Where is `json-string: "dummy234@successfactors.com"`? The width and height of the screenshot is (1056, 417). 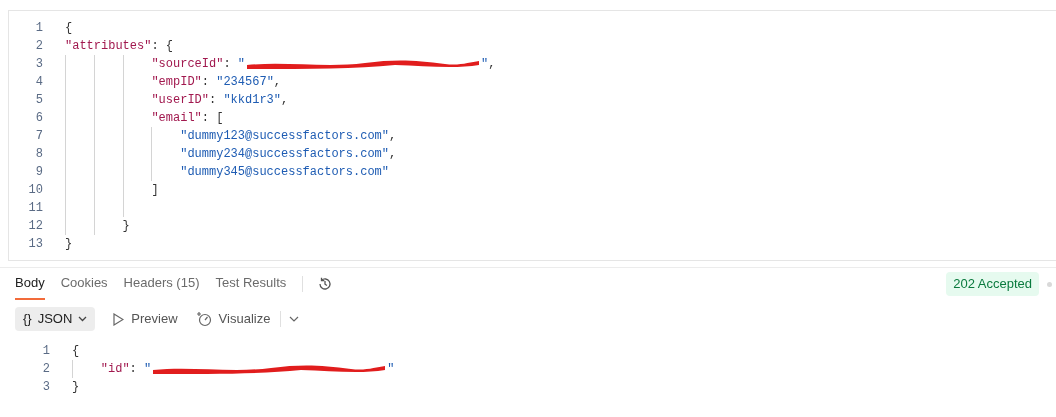 json-string: "dummy234@successfactors.com" is located at coordinates (285, 154).